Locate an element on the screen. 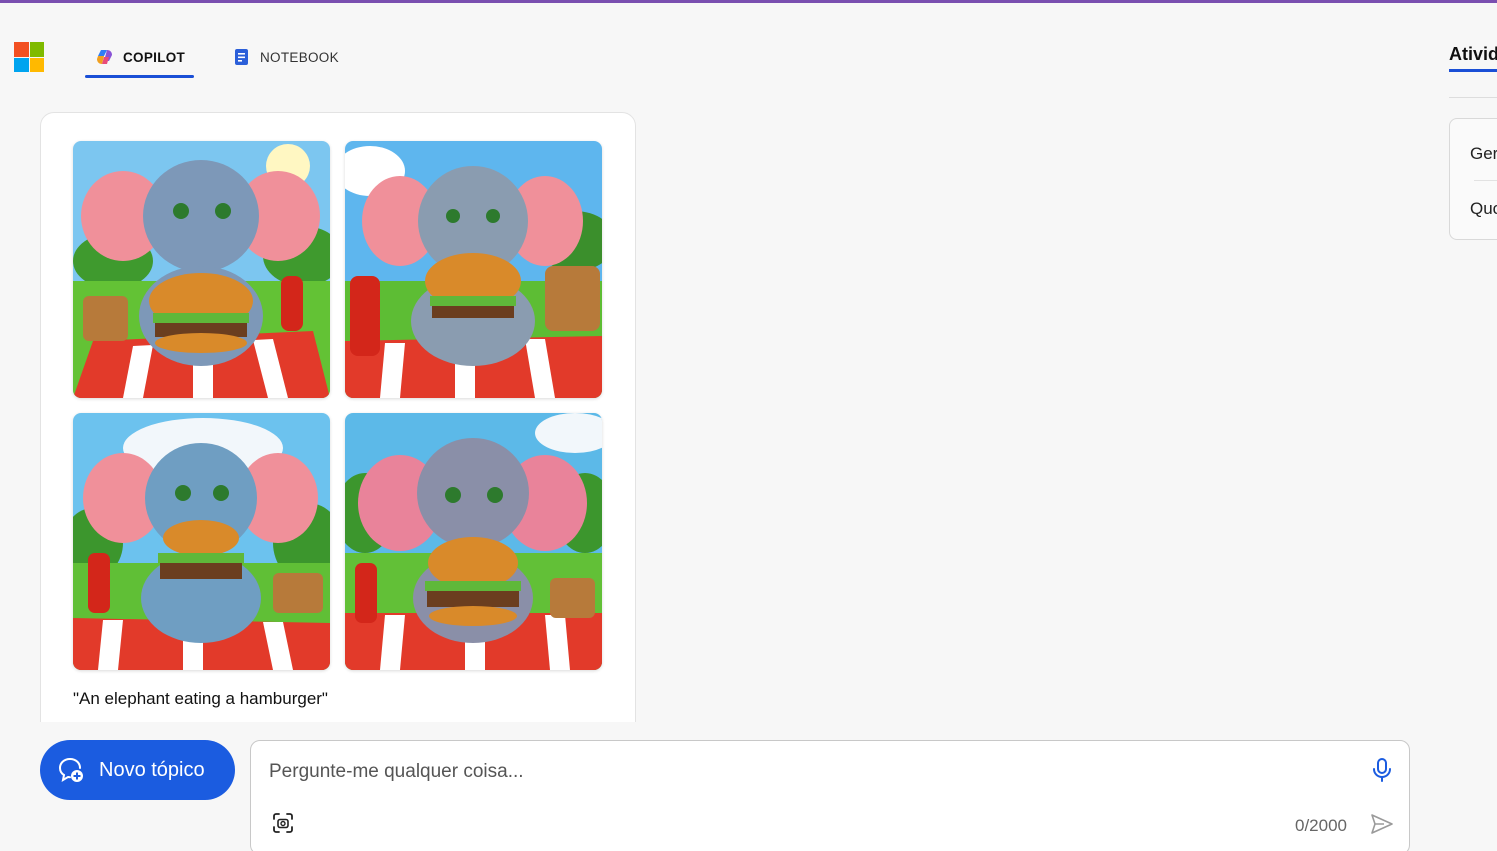 Image resolution: width=1497 pixels, height=851 pixels. send-icon is located at coordinates (1382, 824).